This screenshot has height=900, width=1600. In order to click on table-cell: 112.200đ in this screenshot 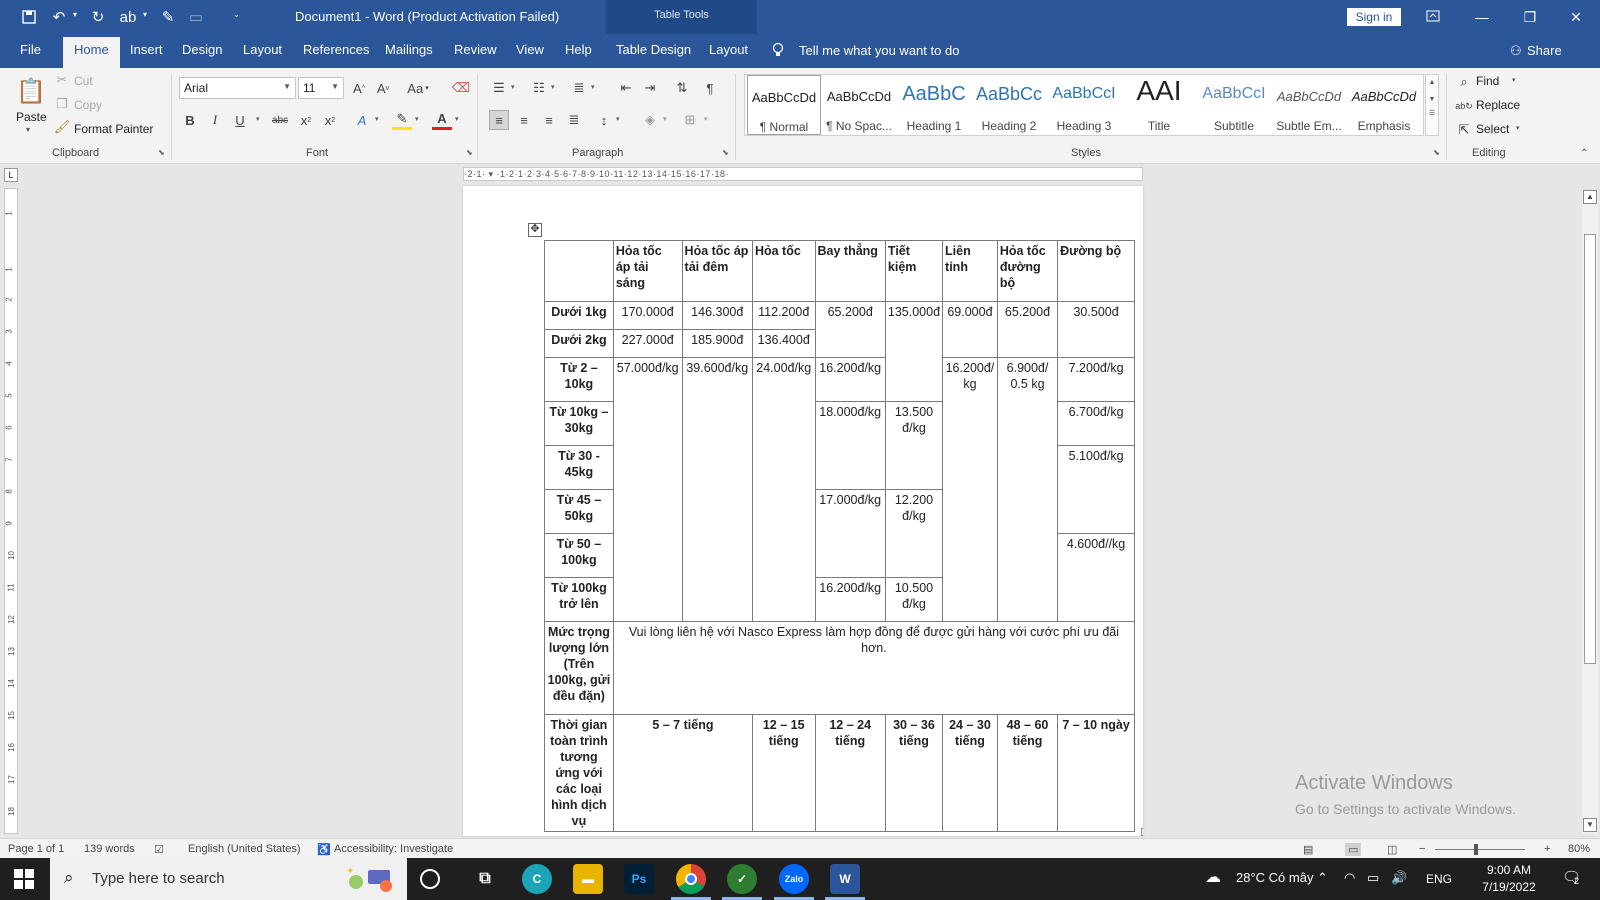, I will do `click(783, 315)`.